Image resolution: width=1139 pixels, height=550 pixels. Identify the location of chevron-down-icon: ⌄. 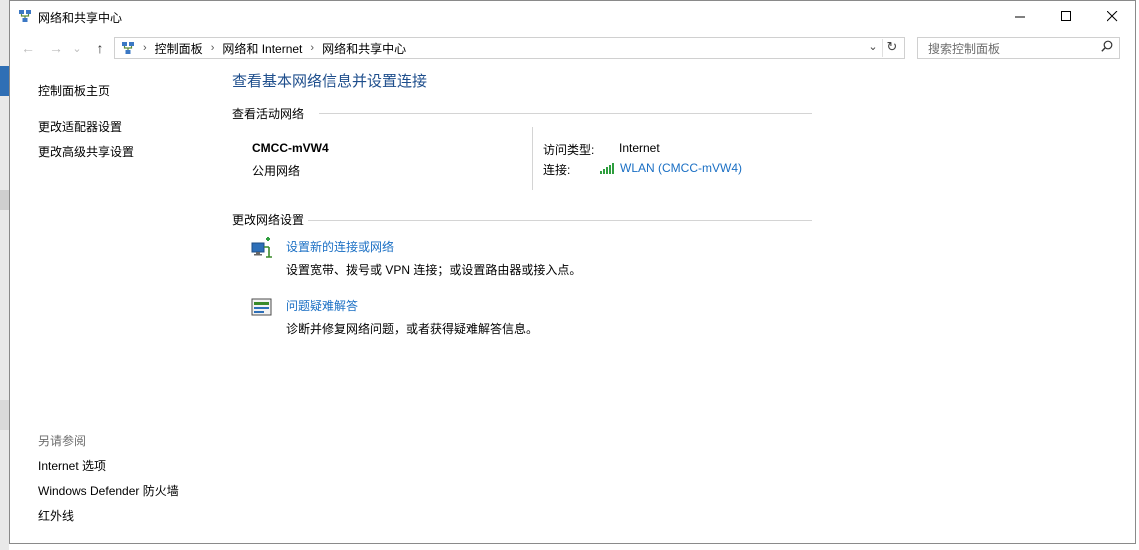
(77, 48).